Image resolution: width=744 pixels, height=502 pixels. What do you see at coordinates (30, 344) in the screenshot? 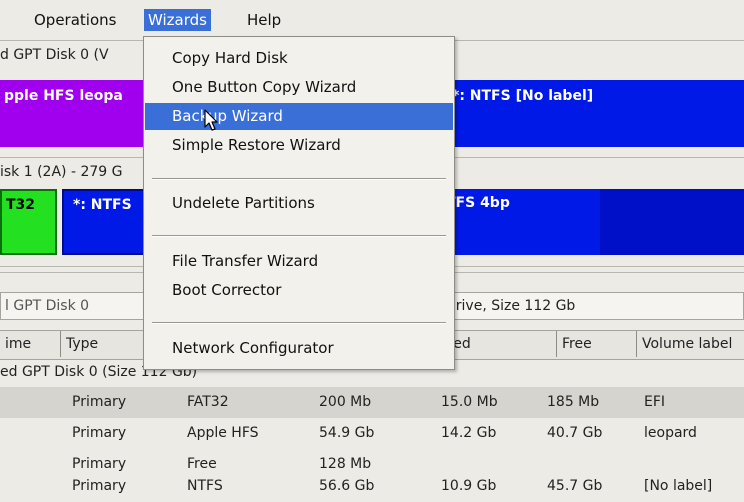
I see `column-header-name: ime` at bounding box center [30, 344].